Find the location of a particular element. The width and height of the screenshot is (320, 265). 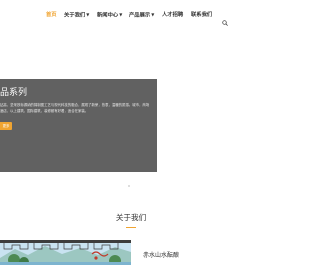

nav-item-label: 首页 is located at coordinates (51, 15).